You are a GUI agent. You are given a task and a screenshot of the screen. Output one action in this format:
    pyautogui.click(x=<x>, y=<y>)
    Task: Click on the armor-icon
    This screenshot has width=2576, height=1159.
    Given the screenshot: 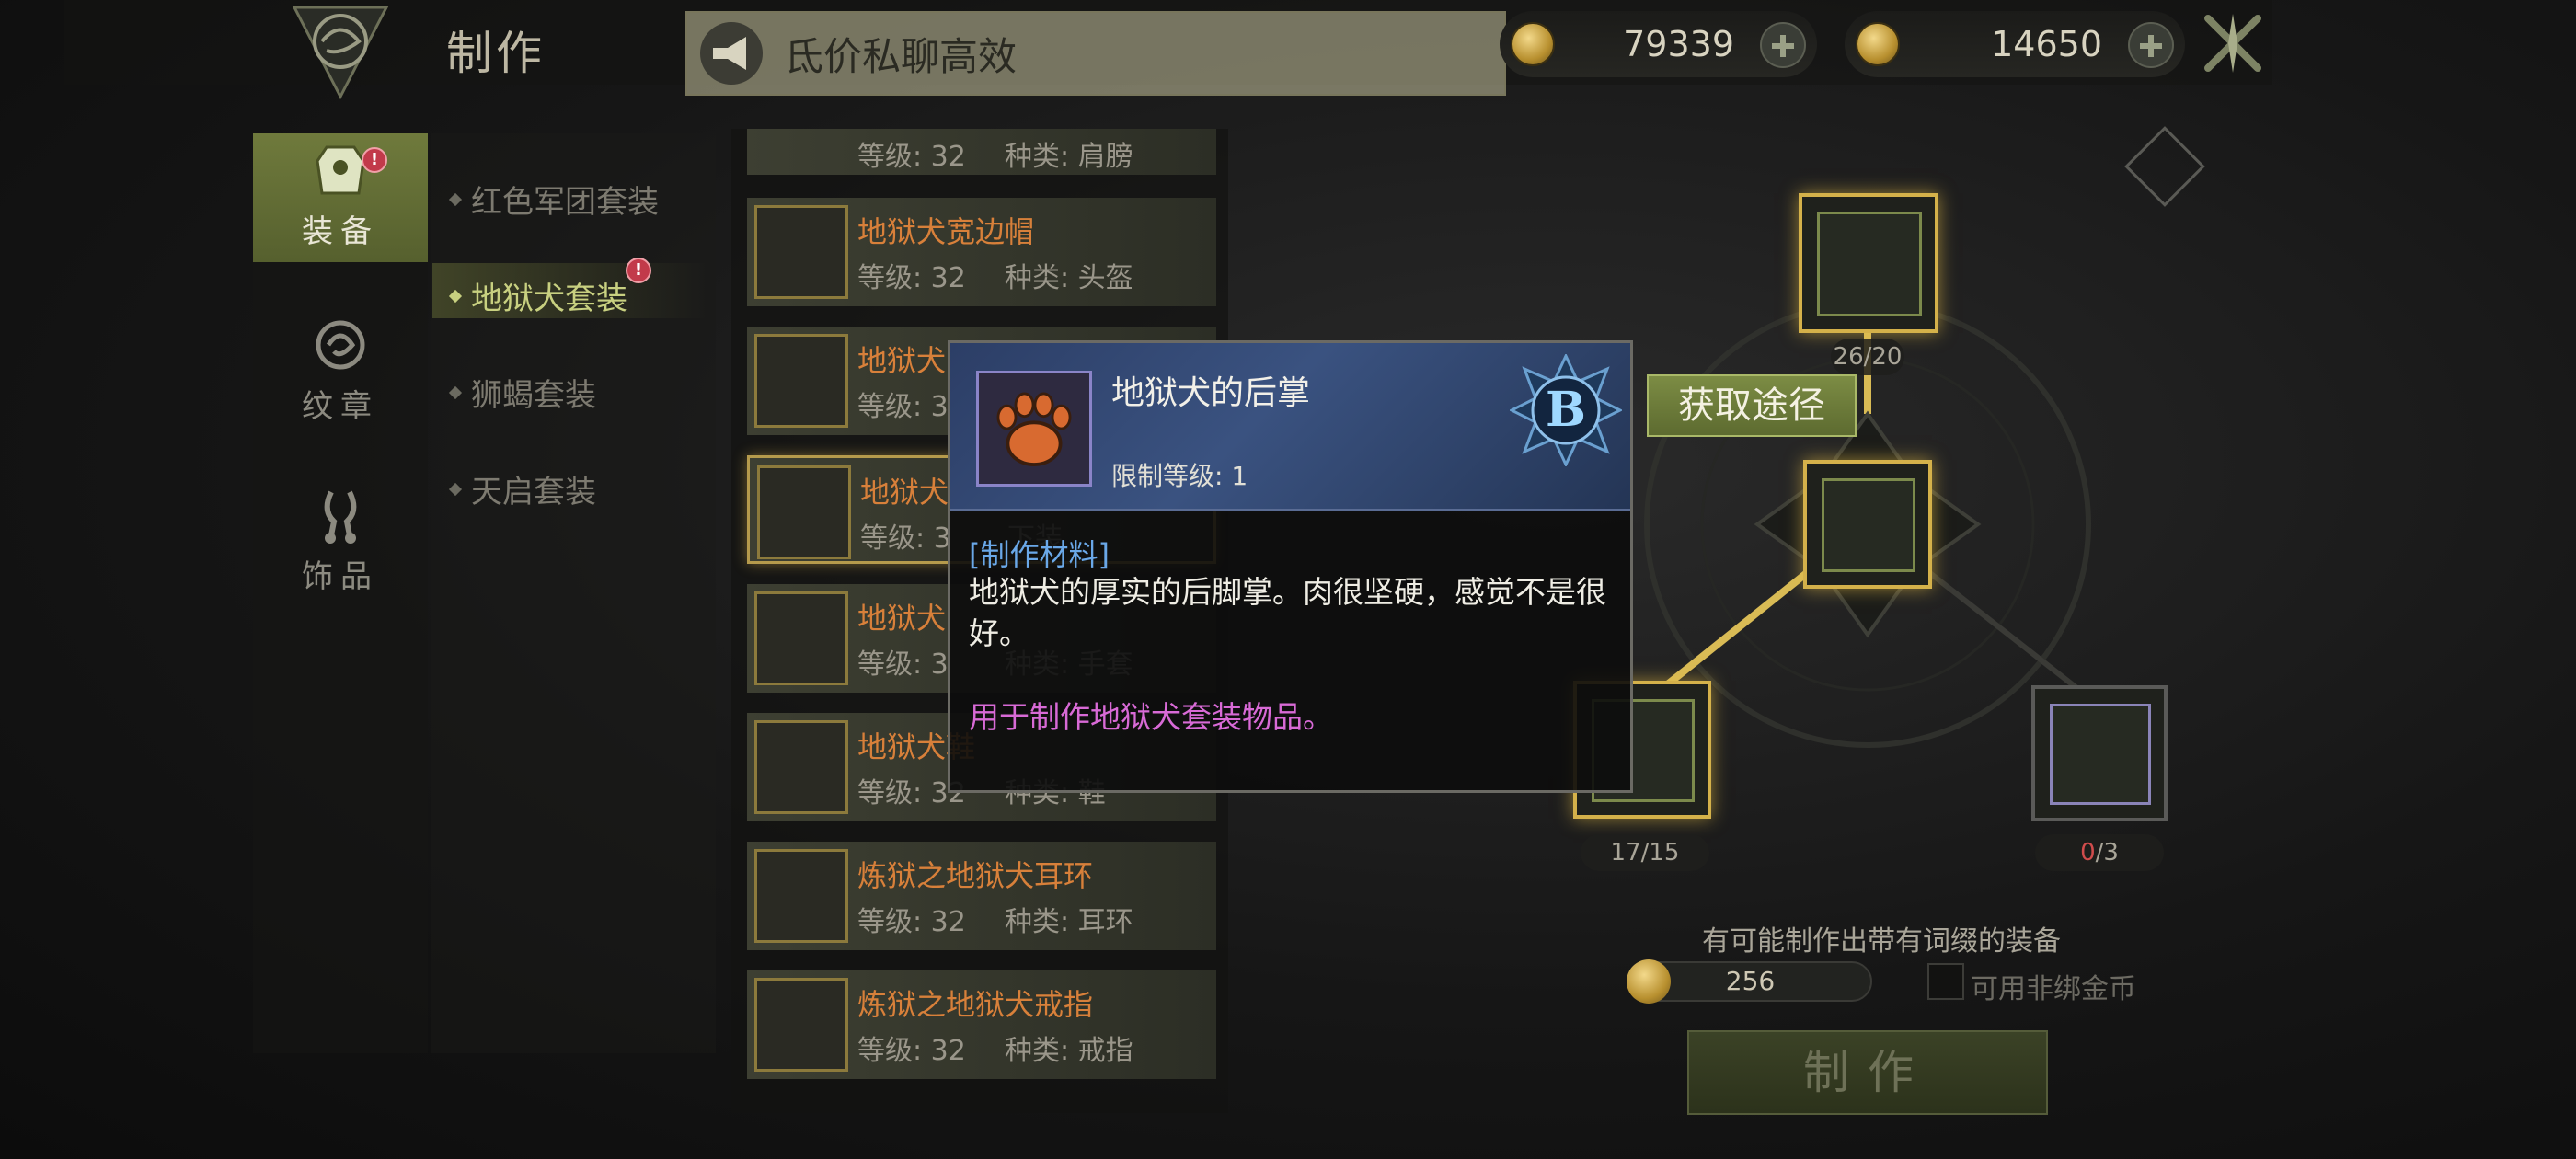 What is the action you would take?
    pyautogui.click(x=340, y=170)
    